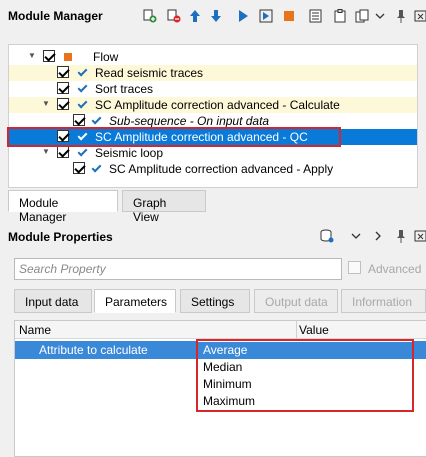 The image size is (426, 457). I want to click on tree-item-flow: ▼ Flow, so click(213, 57).